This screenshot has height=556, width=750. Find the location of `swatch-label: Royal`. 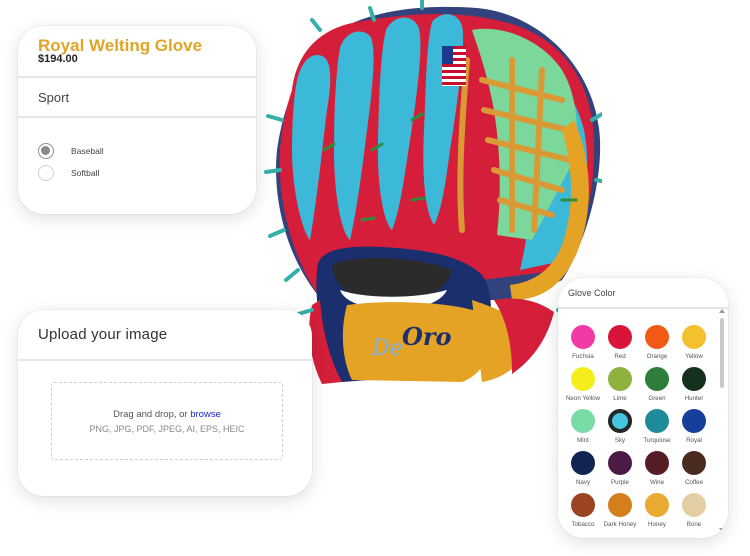

swatch-label: Royal is located at coordinates (694, 440).